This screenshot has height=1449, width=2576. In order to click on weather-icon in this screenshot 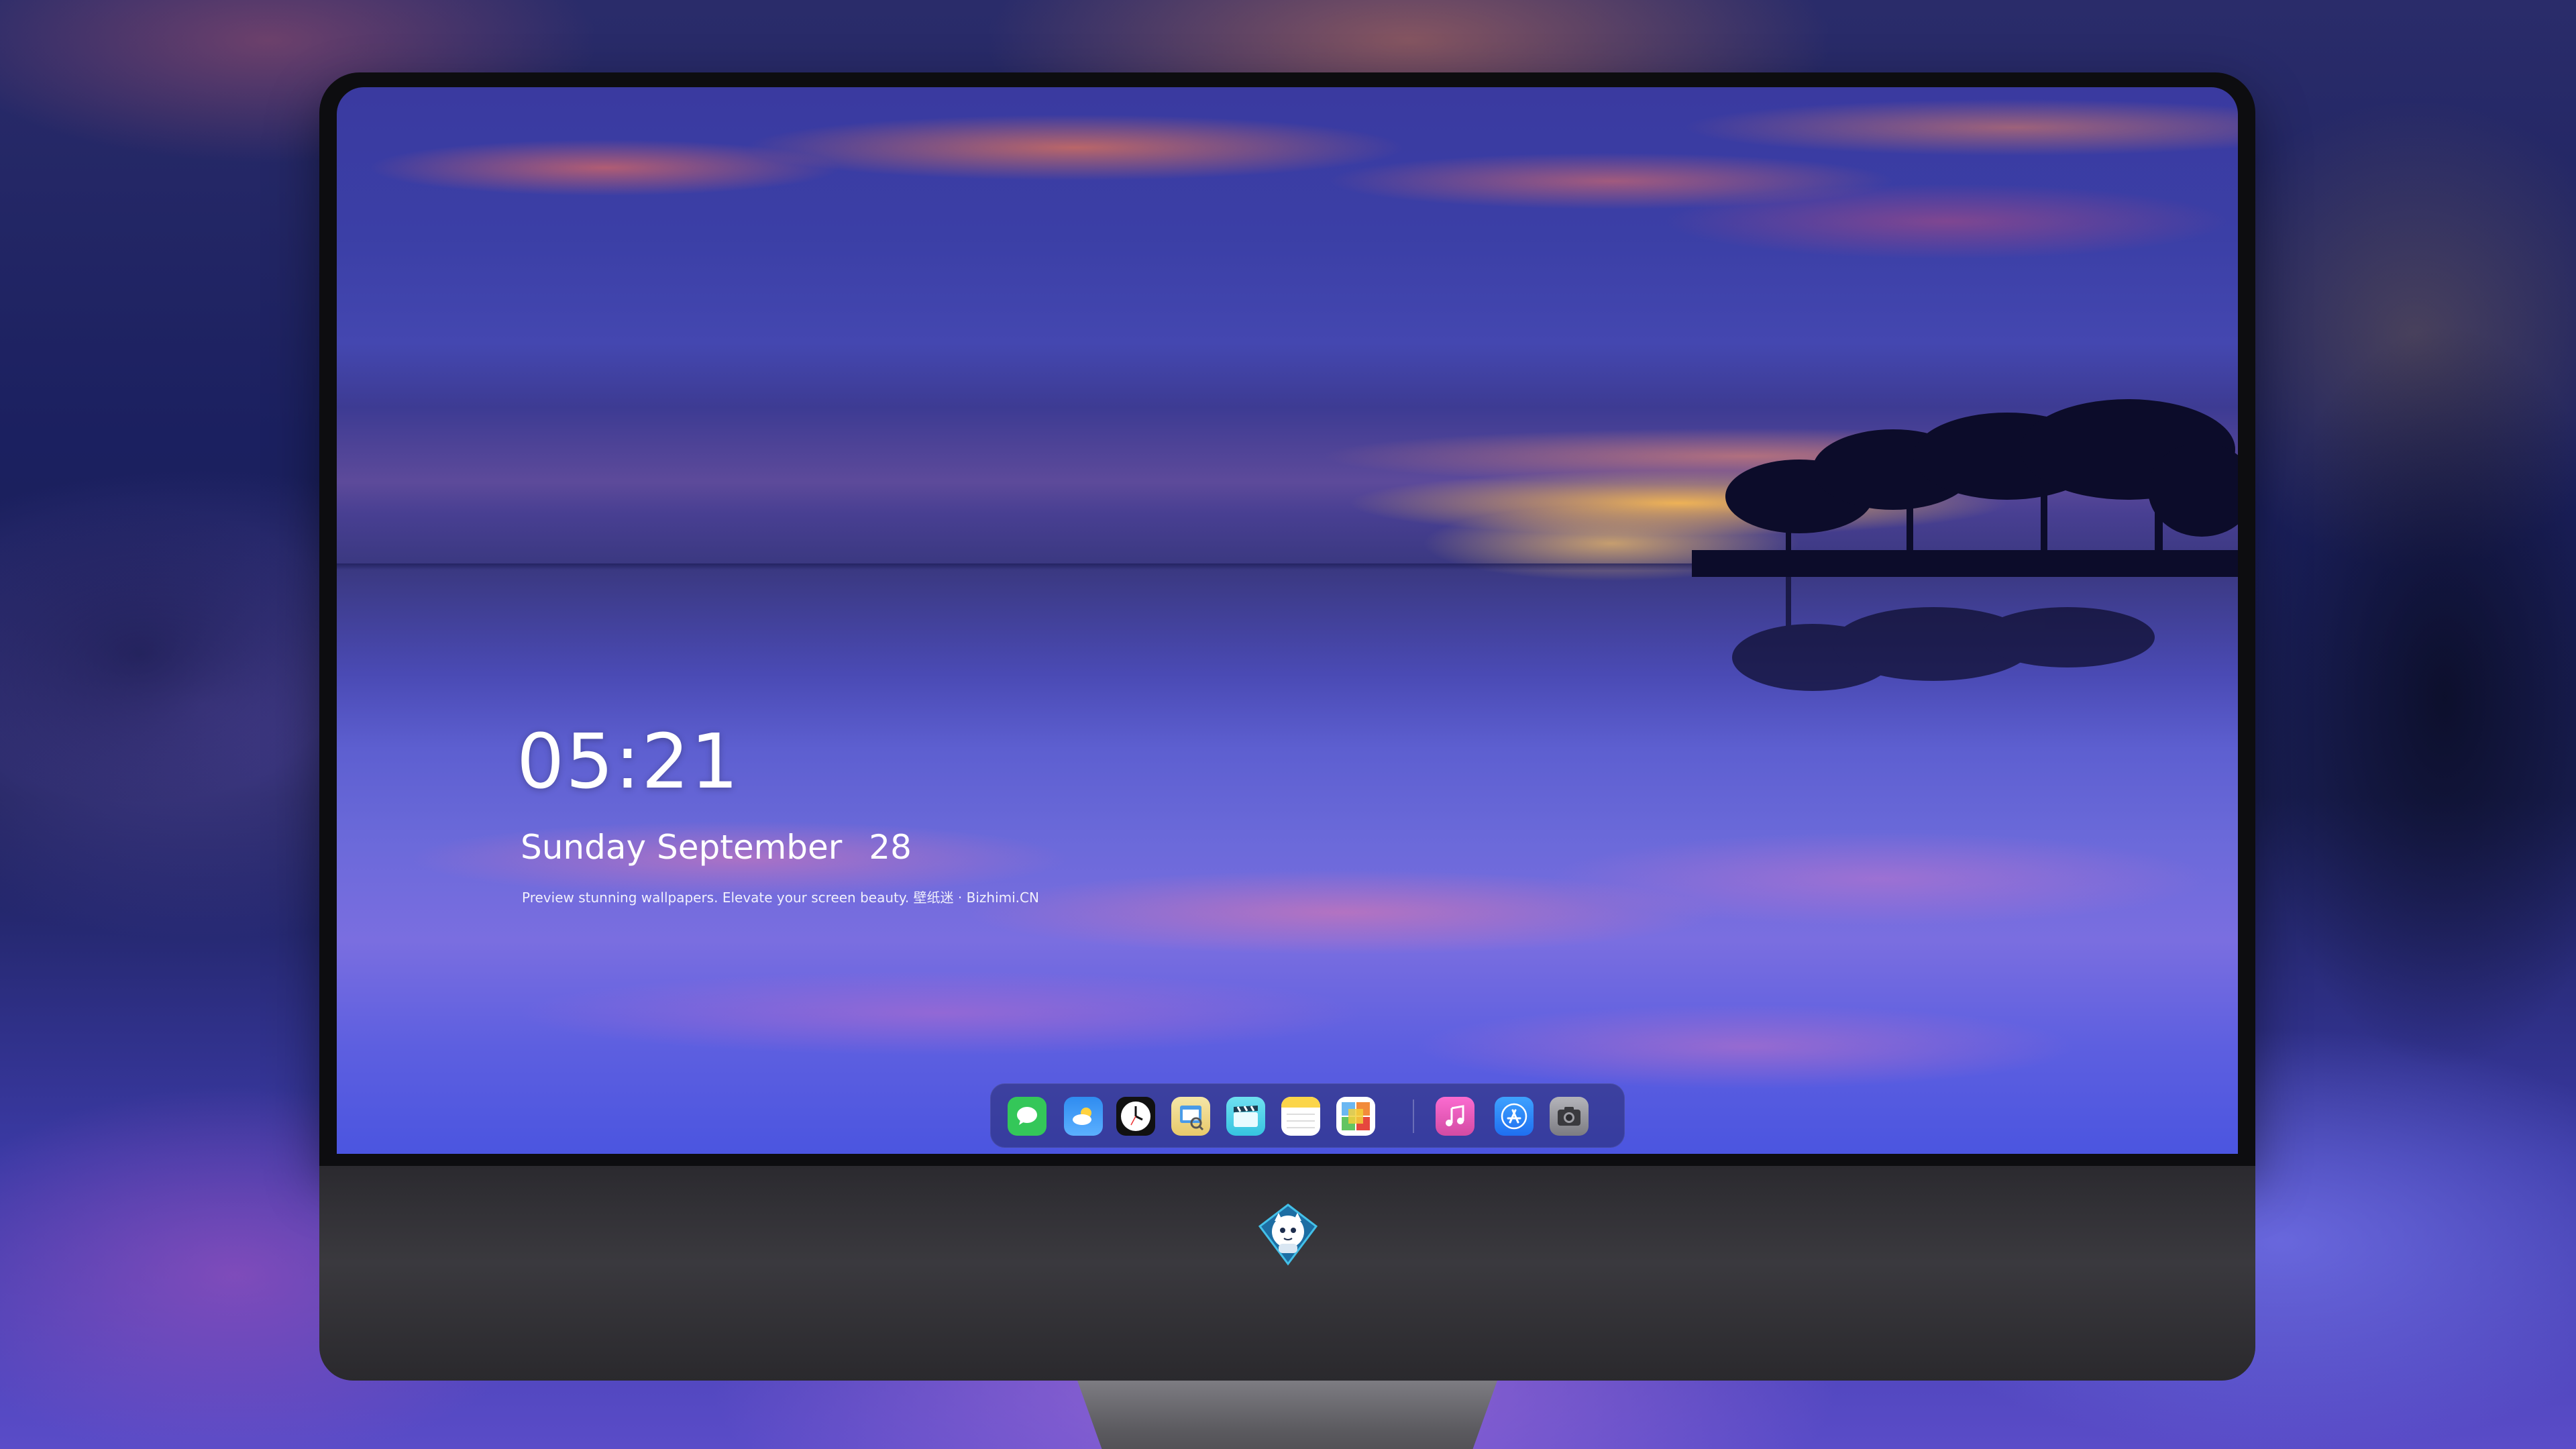, I will do `click(1083, 1116)`.